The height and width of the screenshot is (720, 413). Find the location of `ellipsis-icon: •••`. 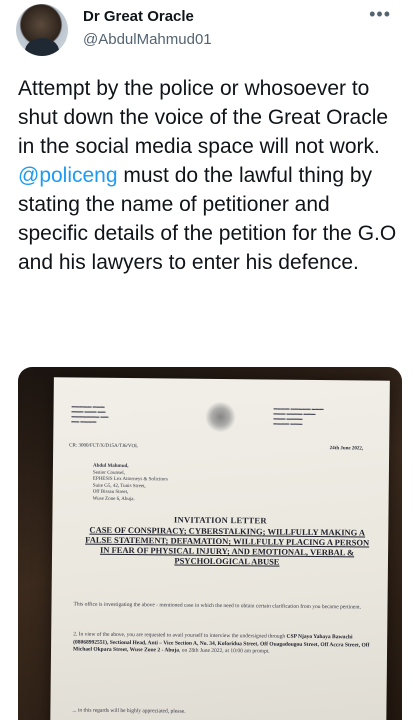

ellipsis-icon: ••• is located at coordinates (380, 14).